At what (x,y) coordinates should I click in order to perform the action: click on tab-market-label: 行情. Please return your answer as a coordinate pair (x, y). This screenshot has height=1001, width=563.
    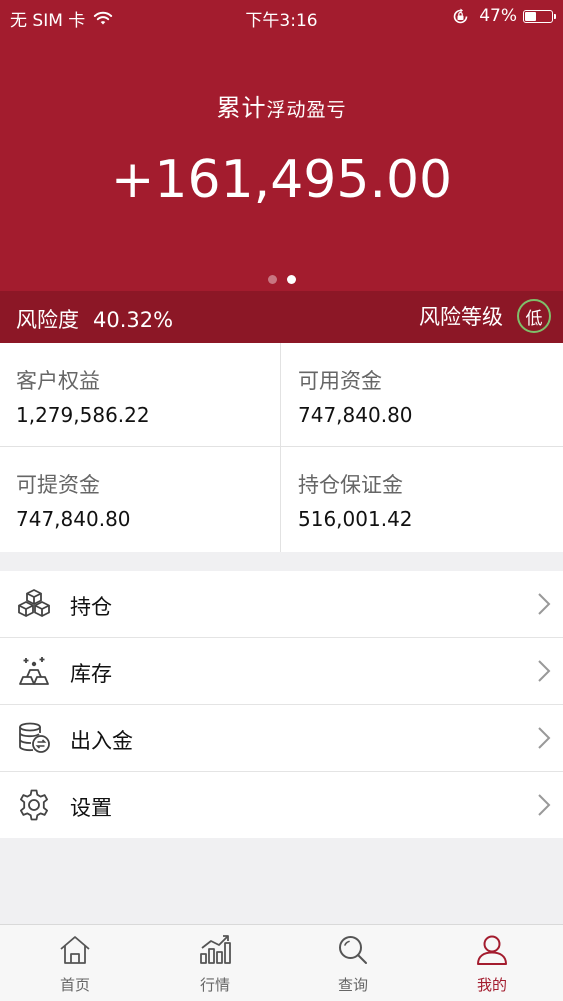
    Looking at the image, I should click on (214, 985).